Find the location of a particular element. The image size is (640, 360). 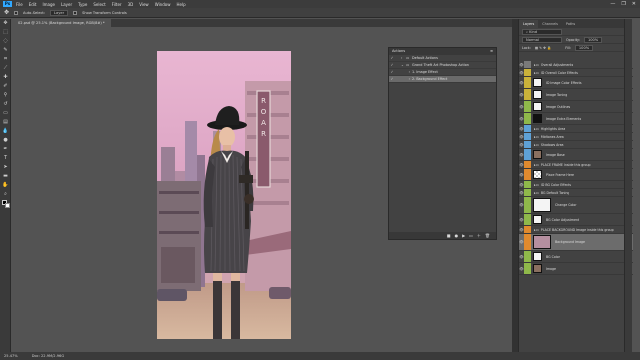

type-tool-icon: T is located at coordinates (5, 158).